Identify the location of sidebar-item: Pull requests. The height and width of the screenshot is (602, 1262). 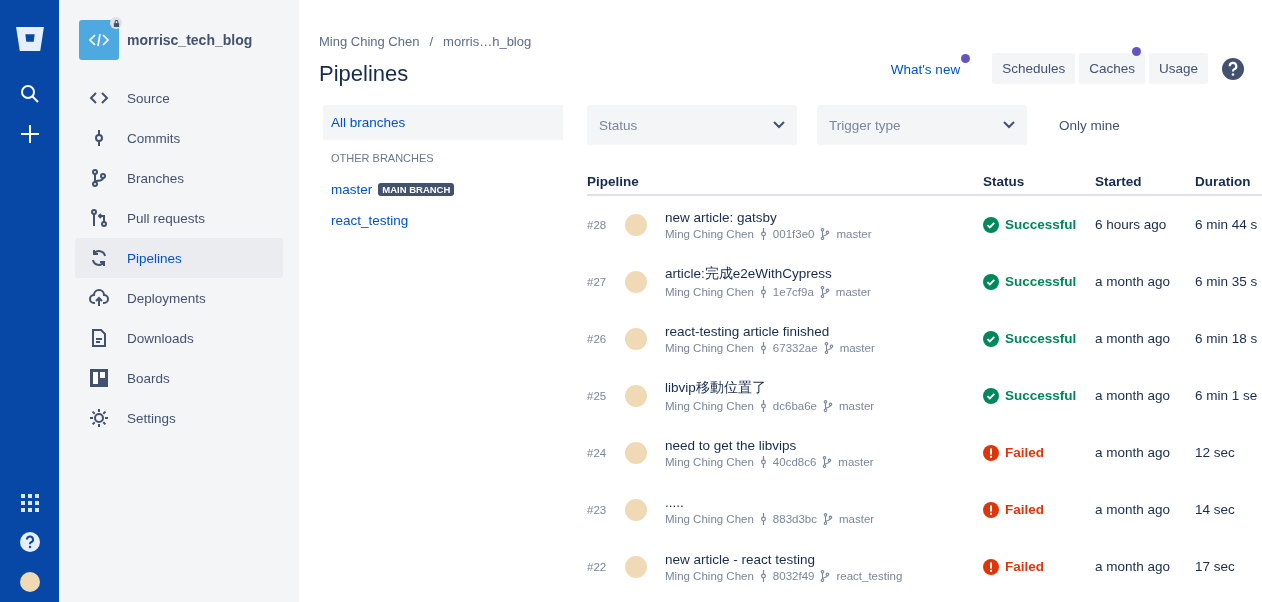
(179, 218).